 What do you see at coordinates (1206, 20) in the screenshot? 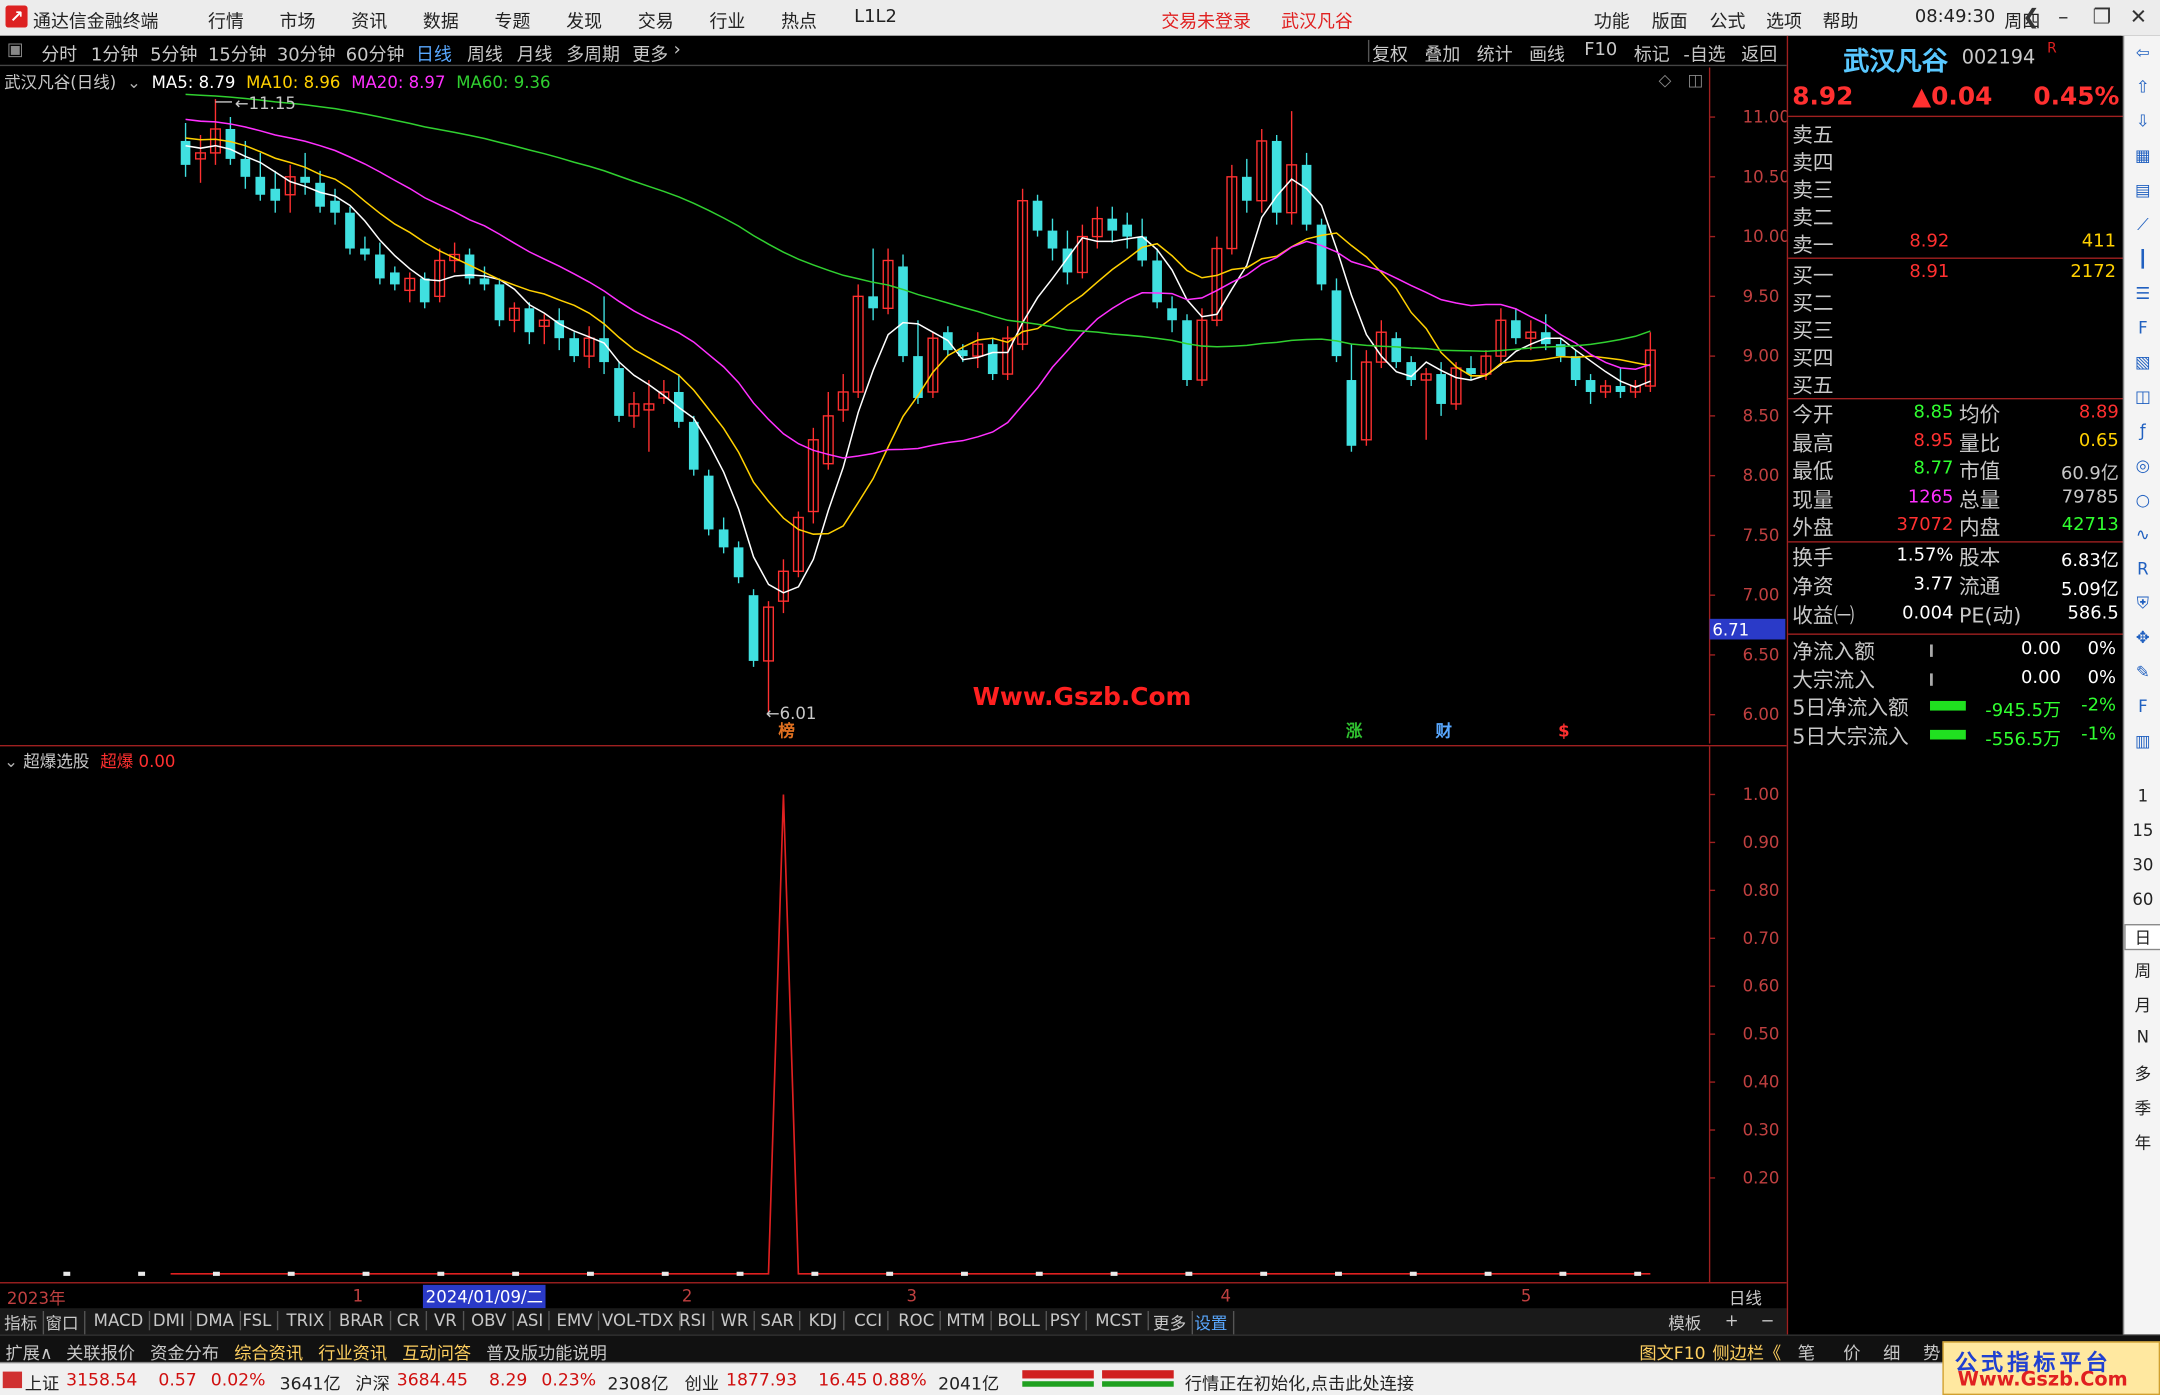
I see `trade-login-status: 交易未登录` at bounding box center [1206, 20].